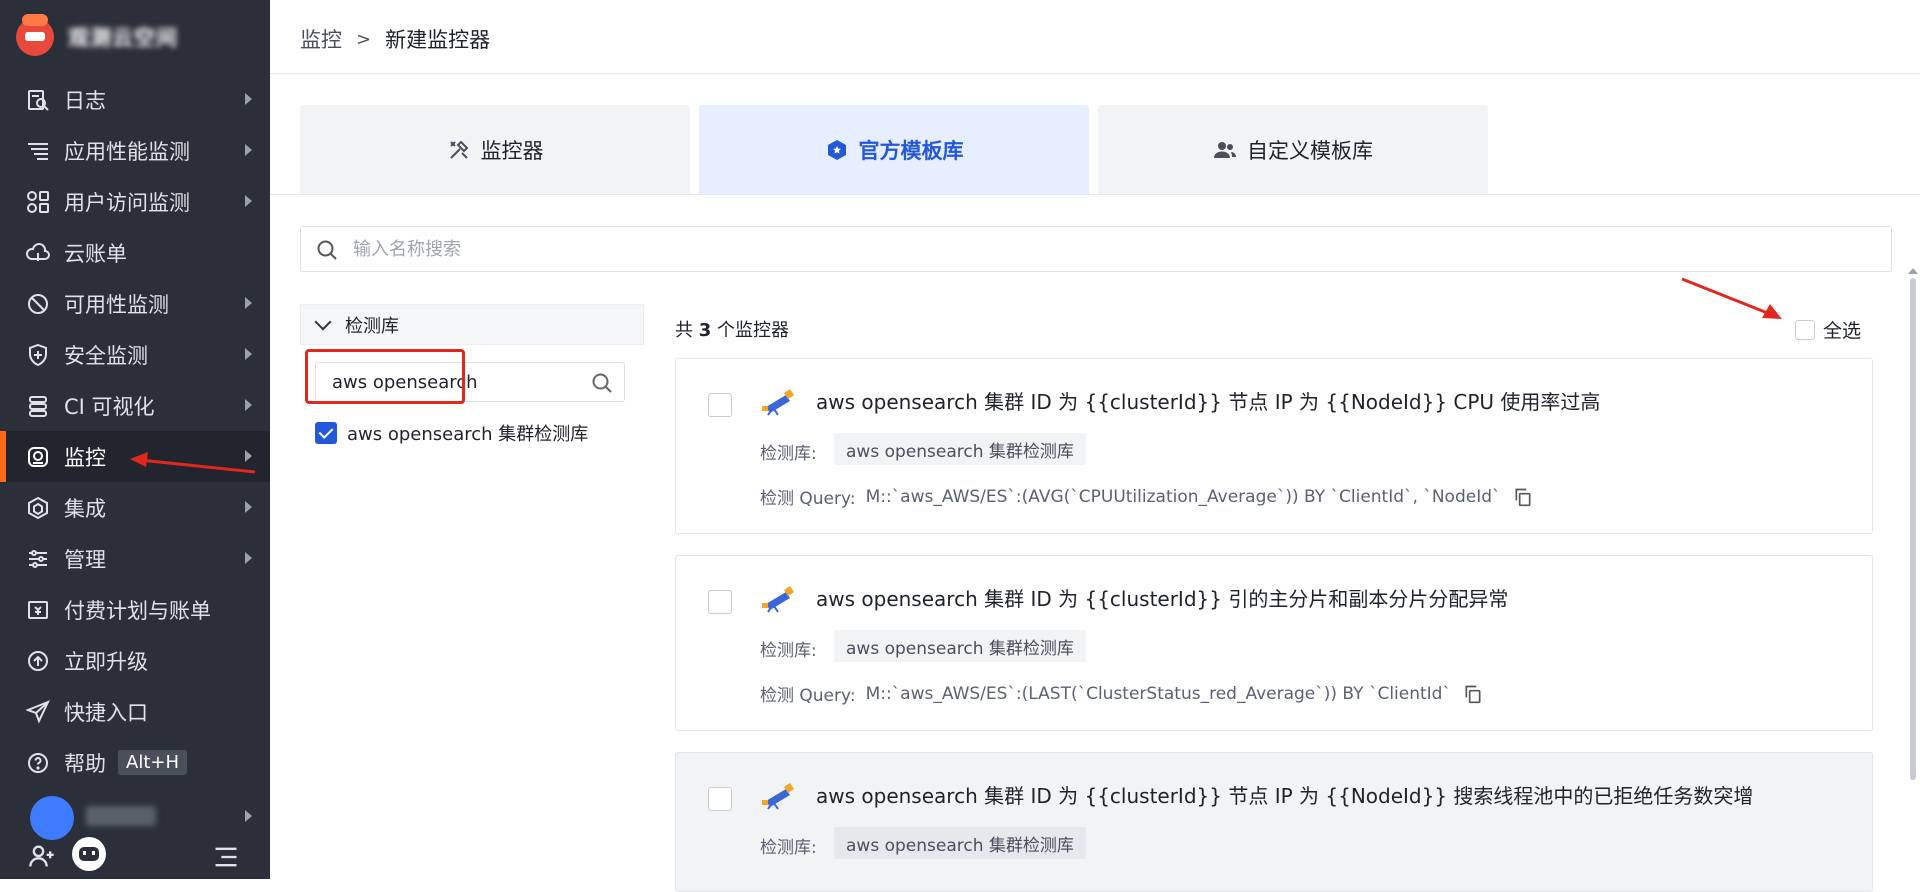 This screenshot has height=892, width=1920. I want to click on collapse-menu-icon, so click(226, 857).